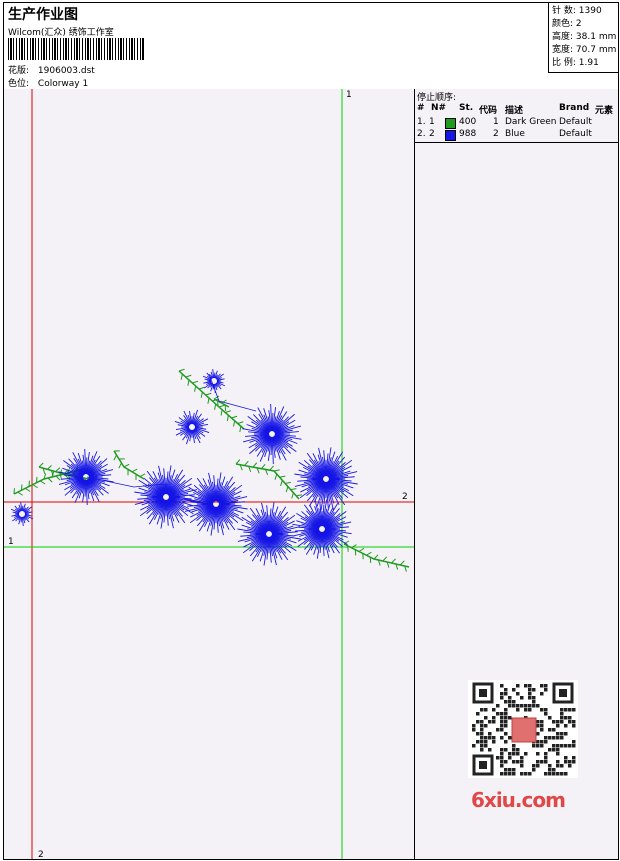  I want to click on watermark-logo: 6xiu.com, so click(518, 800).